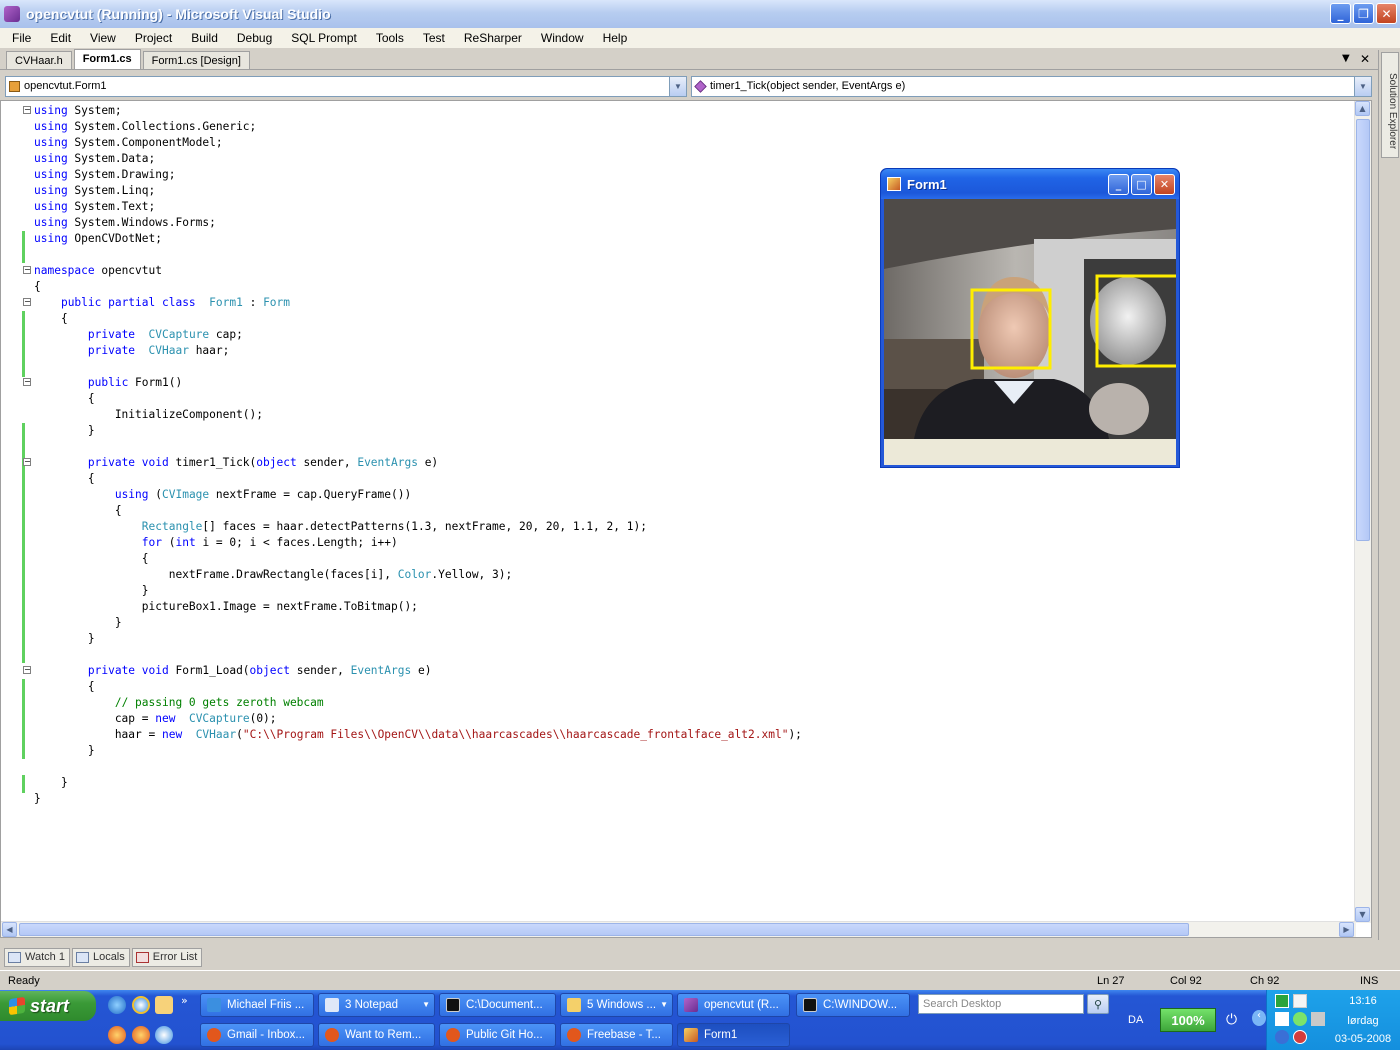 The image size is (1400, 1050). I want to click on volume-icon, so click(1318, 1019).